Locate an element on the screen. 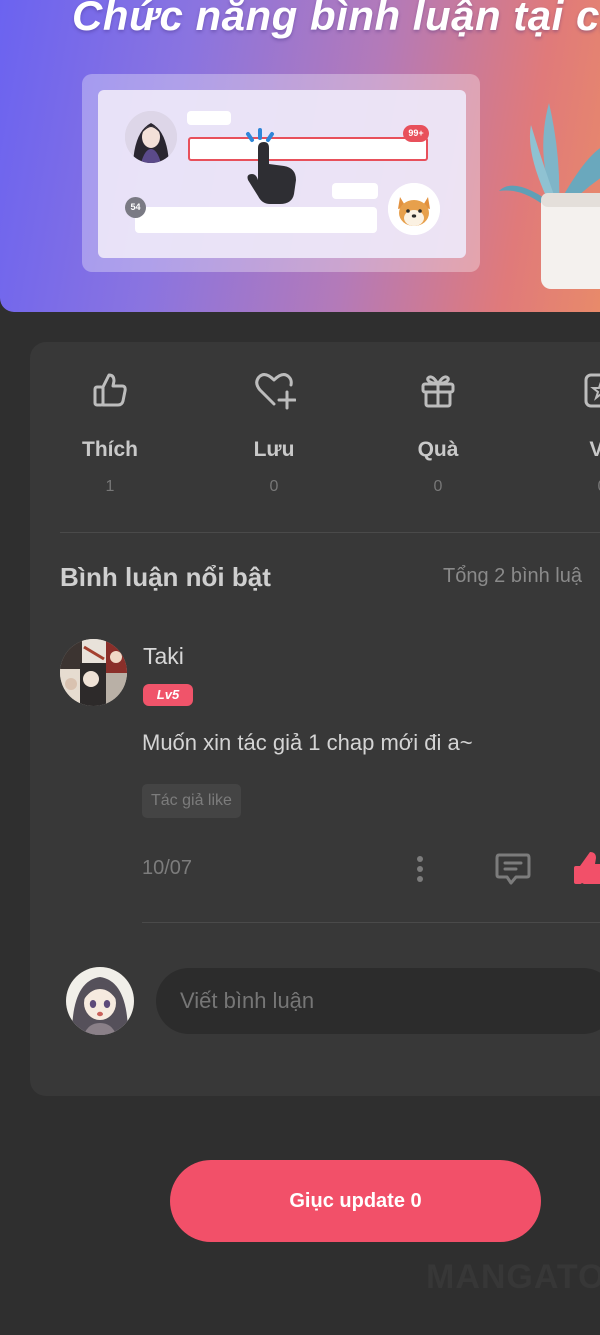 Image resolution: width=600 pixels, height=1335 pixels. gift-action-button: Quà 0 is located at coordinates (438, 433).